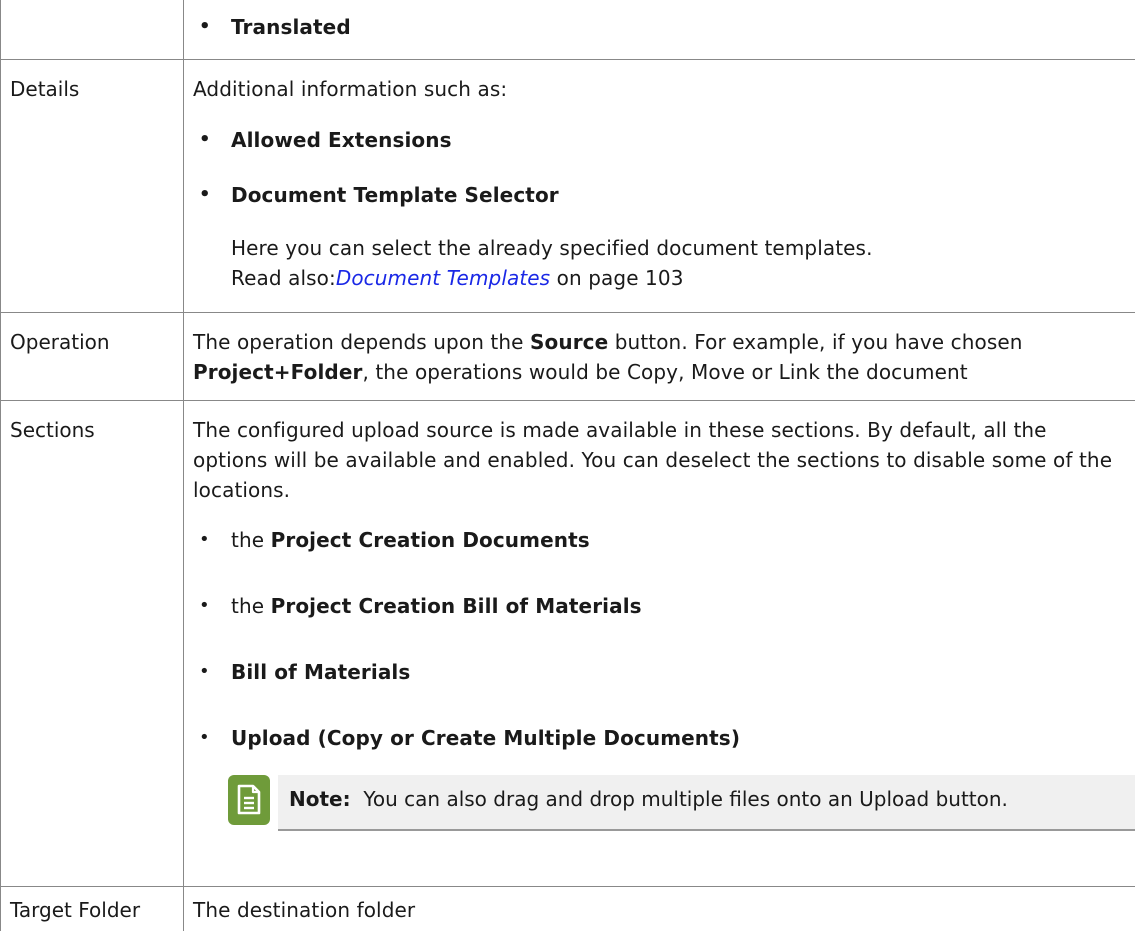  What do you see at coordinates (815, 341) in the screenshot?
I see `operation-text-2: button. For example, if you have chosen` at bounding box center [815, 341].